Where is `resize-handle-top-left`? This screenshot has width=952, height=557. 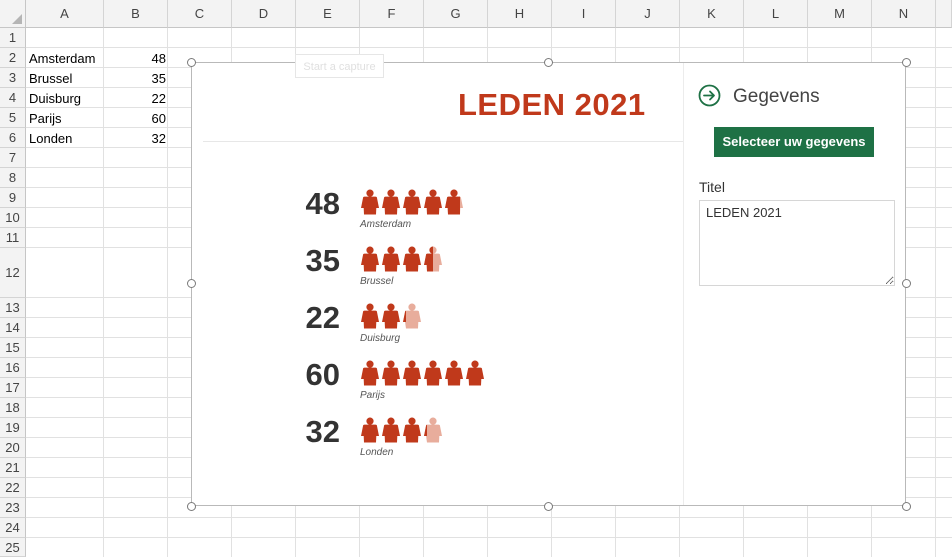
resize-handle-top-left is located at coordinates (191, 62).